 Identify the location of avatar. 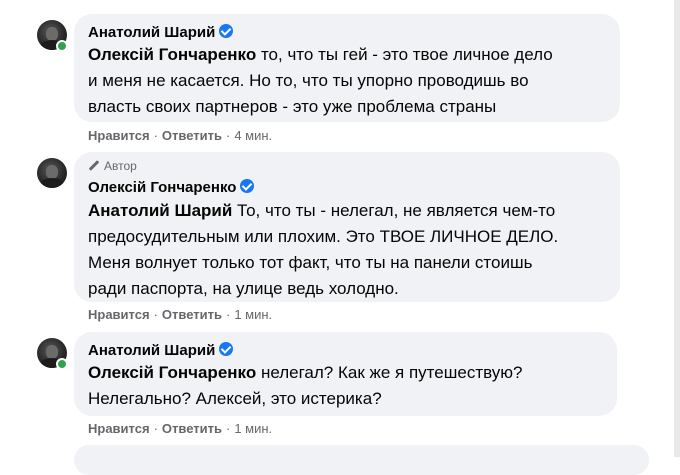
(52, 173).